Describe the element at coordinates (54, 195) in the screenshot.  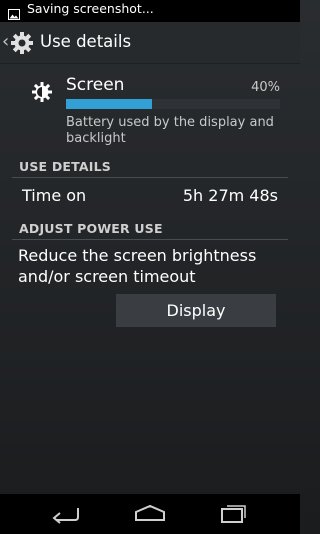
I see `time-on-label: Time on` at that location.